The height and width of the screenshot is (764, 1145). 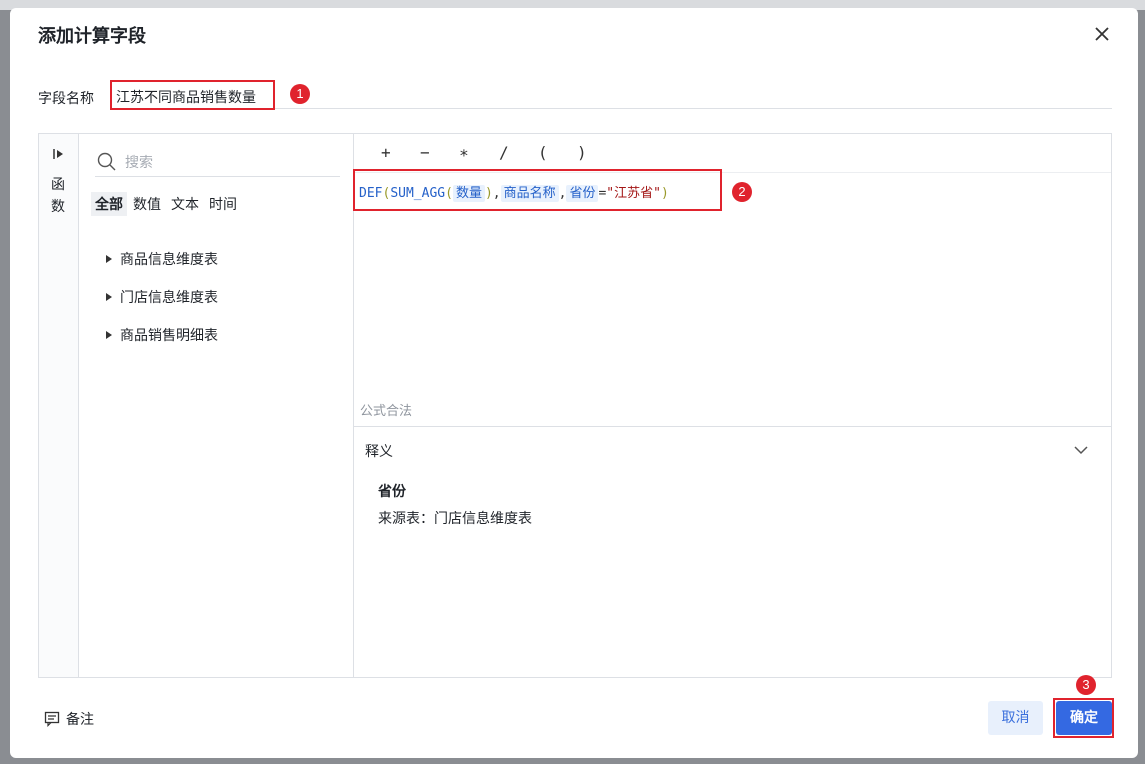 What do you see at coordinates (66, 99) in the screenshot?
I see `field-name-label: 字段名称` at bounding box center [66, 99].